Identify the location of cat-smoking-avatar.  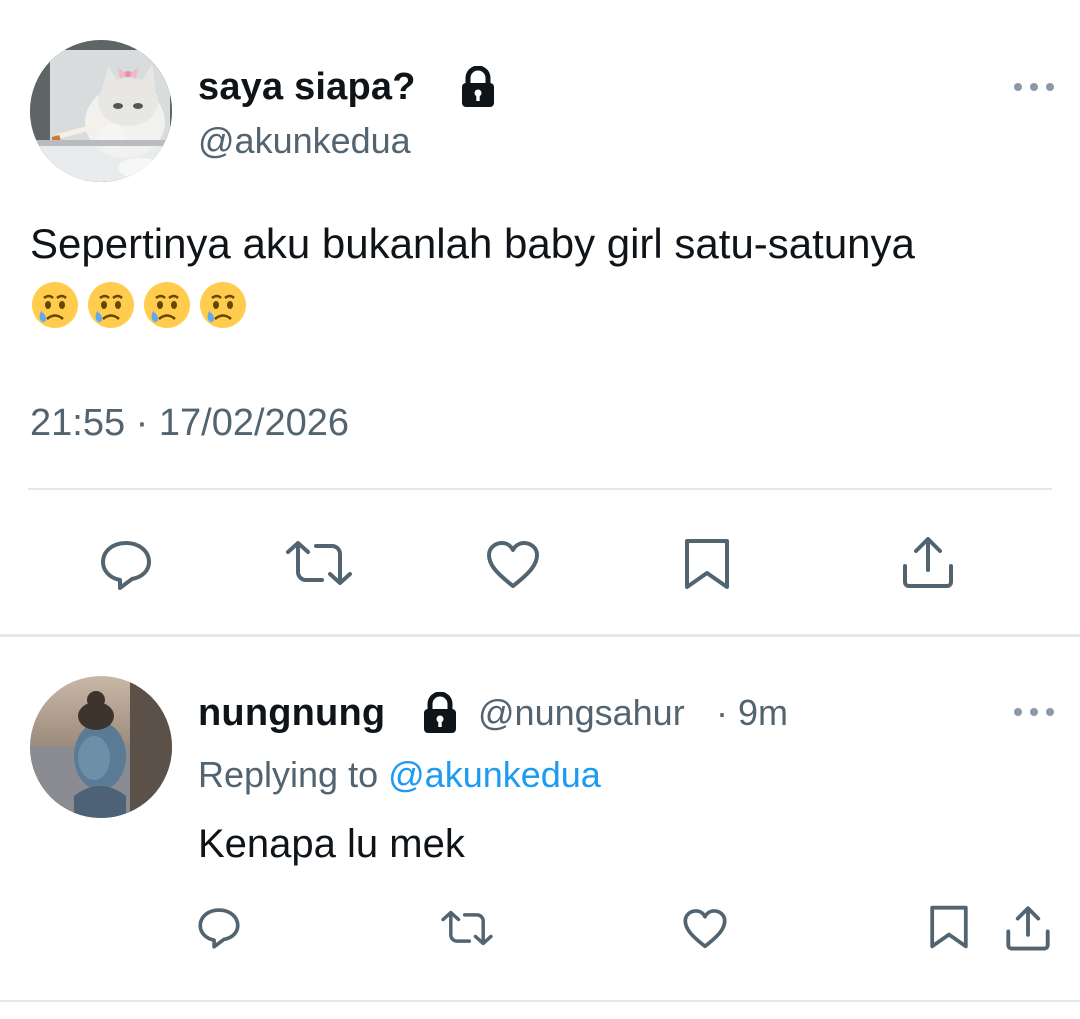
(101, 111).